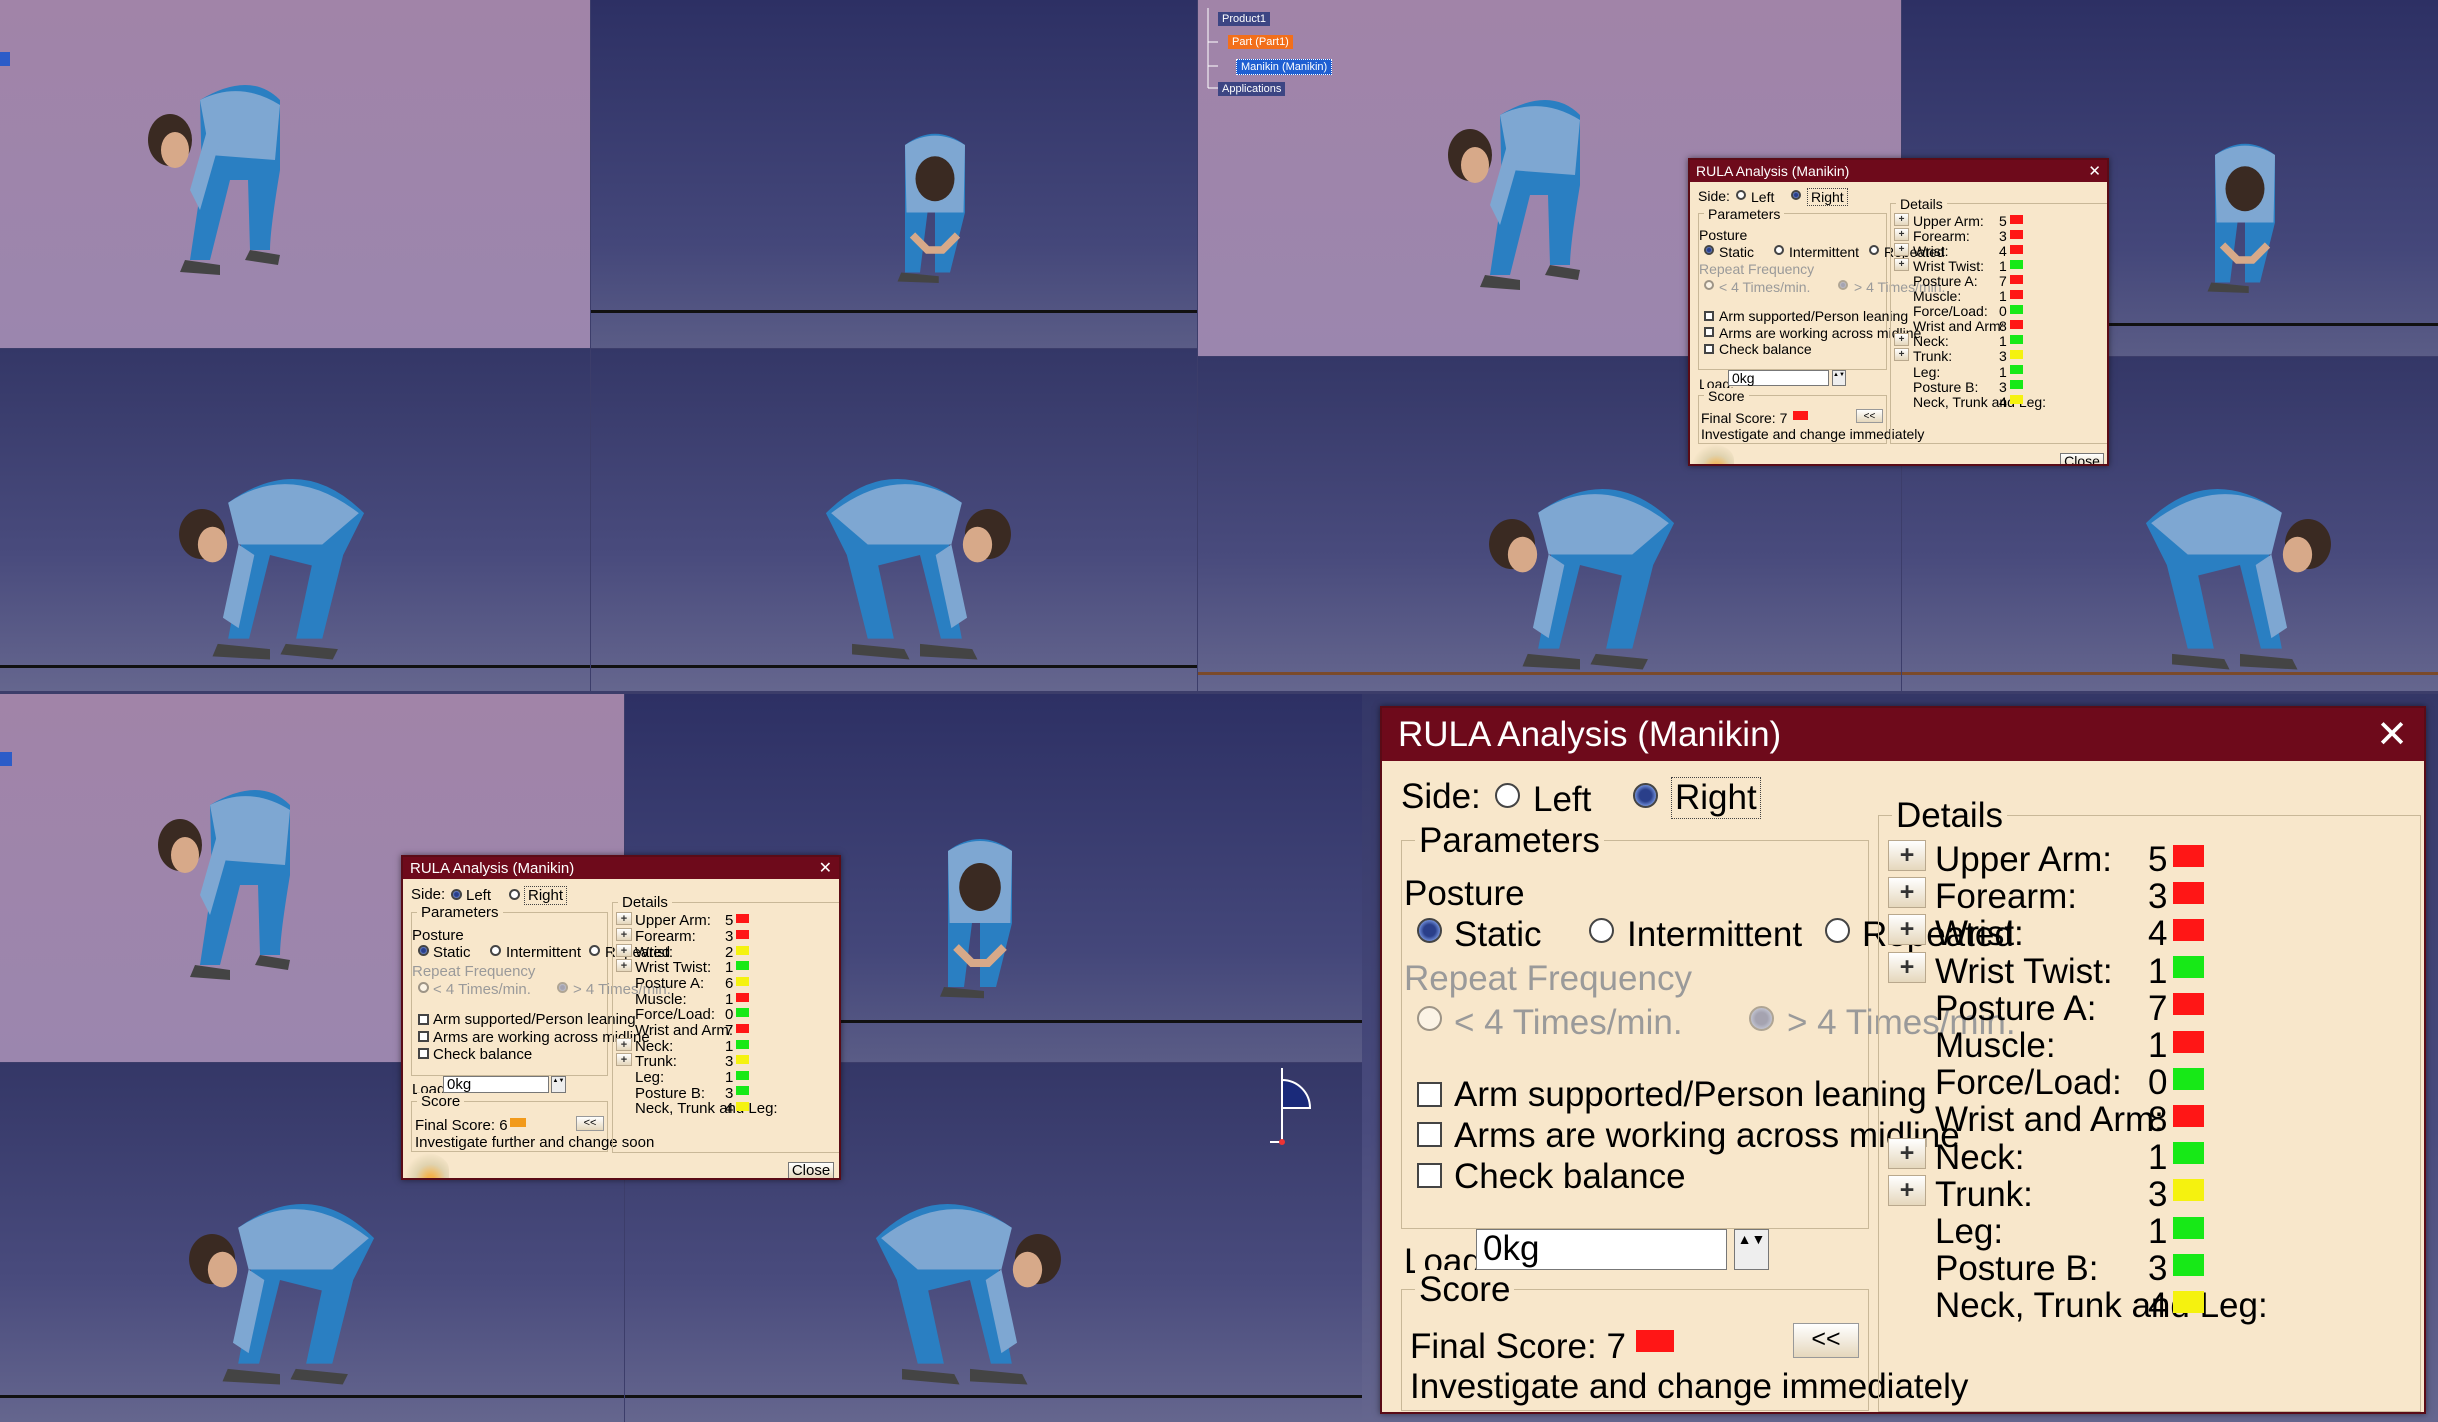  I want to click on detail-label: Neck, Trunk and Leg:, so click(2101, 1305).